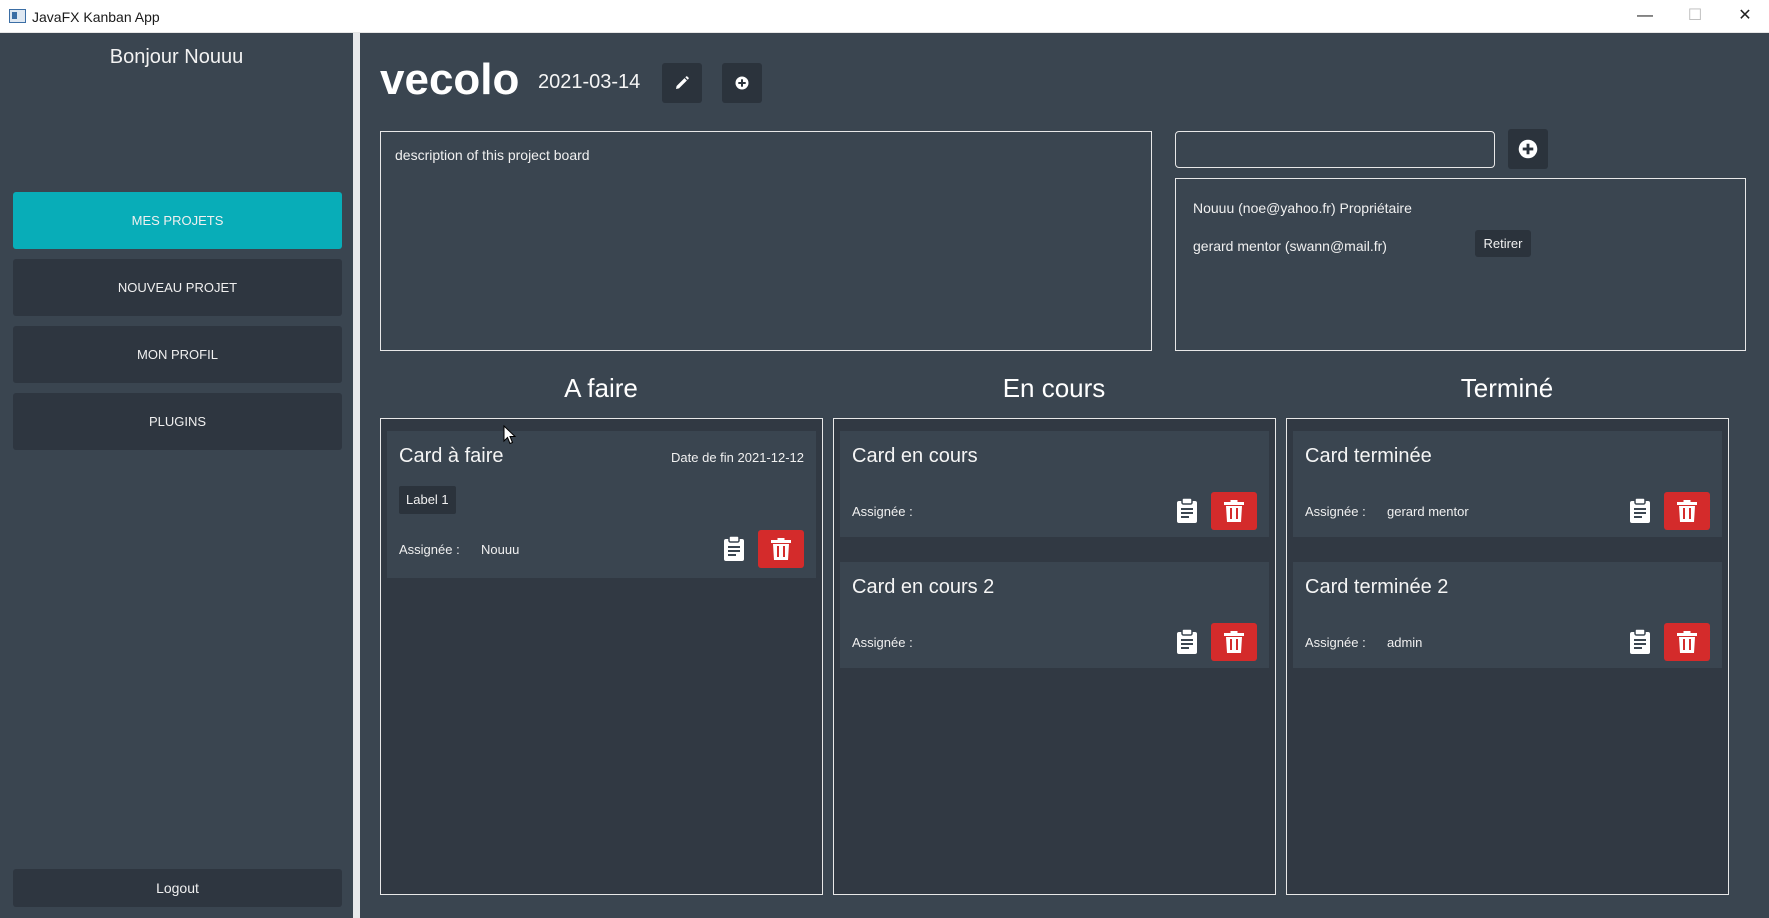 The height and width of the screenshot is (918, 1769). What do you see at coordinates (177, 220) in the screenshot?
I see `sidebar-item-mes-projets: MES PROJETS` at bounding box center [177, 220].